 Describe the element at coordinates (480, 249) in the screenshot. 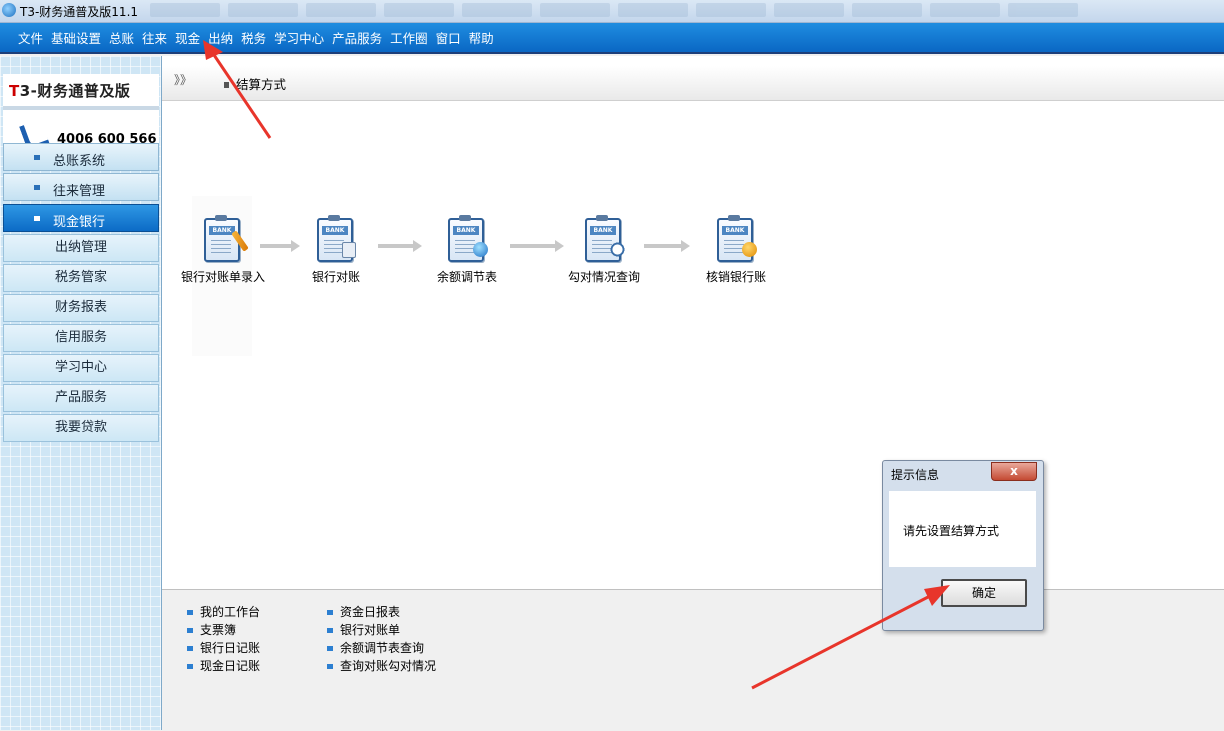

I see `globe-icon` at that location.